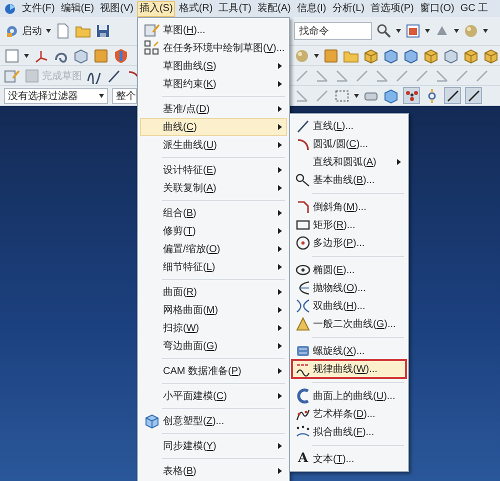 This screenshot has width=500, height=481. I want to click on menu-item: 网格曲面(M), so click(213, 310).